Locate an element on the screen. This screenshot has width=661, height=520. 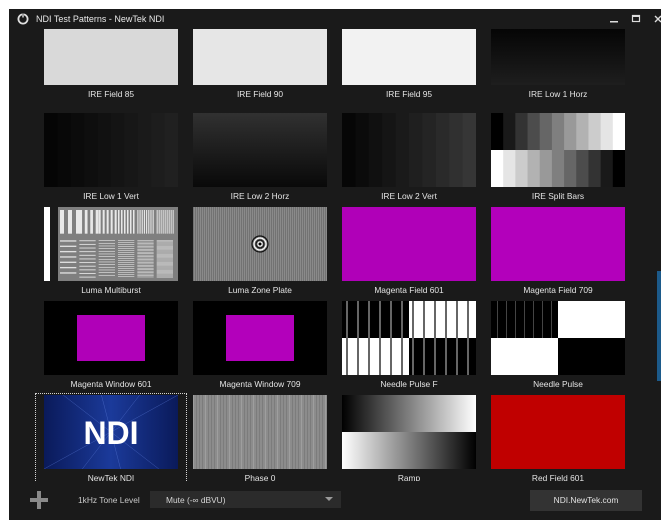
pattern-tile: Magenta Window 601 is located at coordinates (111, 347).